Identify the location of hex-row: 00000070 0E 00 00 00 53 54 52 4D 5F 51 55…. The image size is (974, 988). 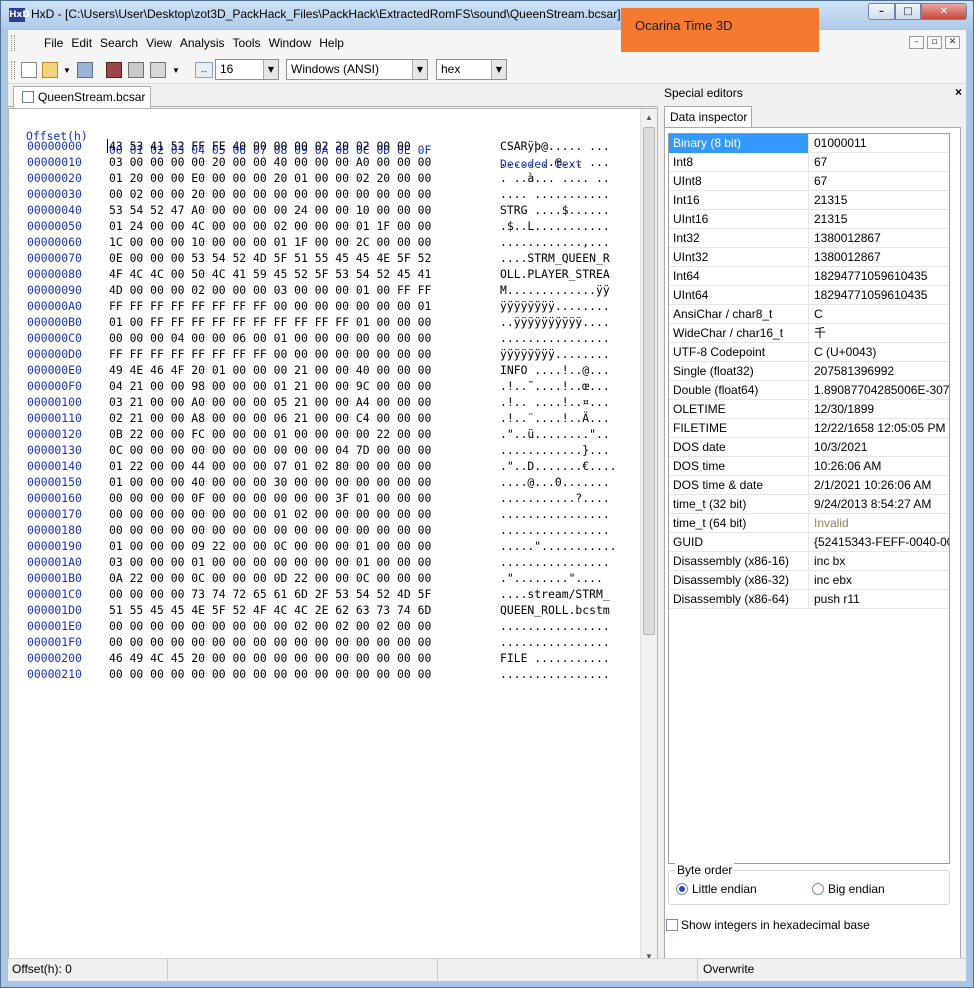
(329, 258).